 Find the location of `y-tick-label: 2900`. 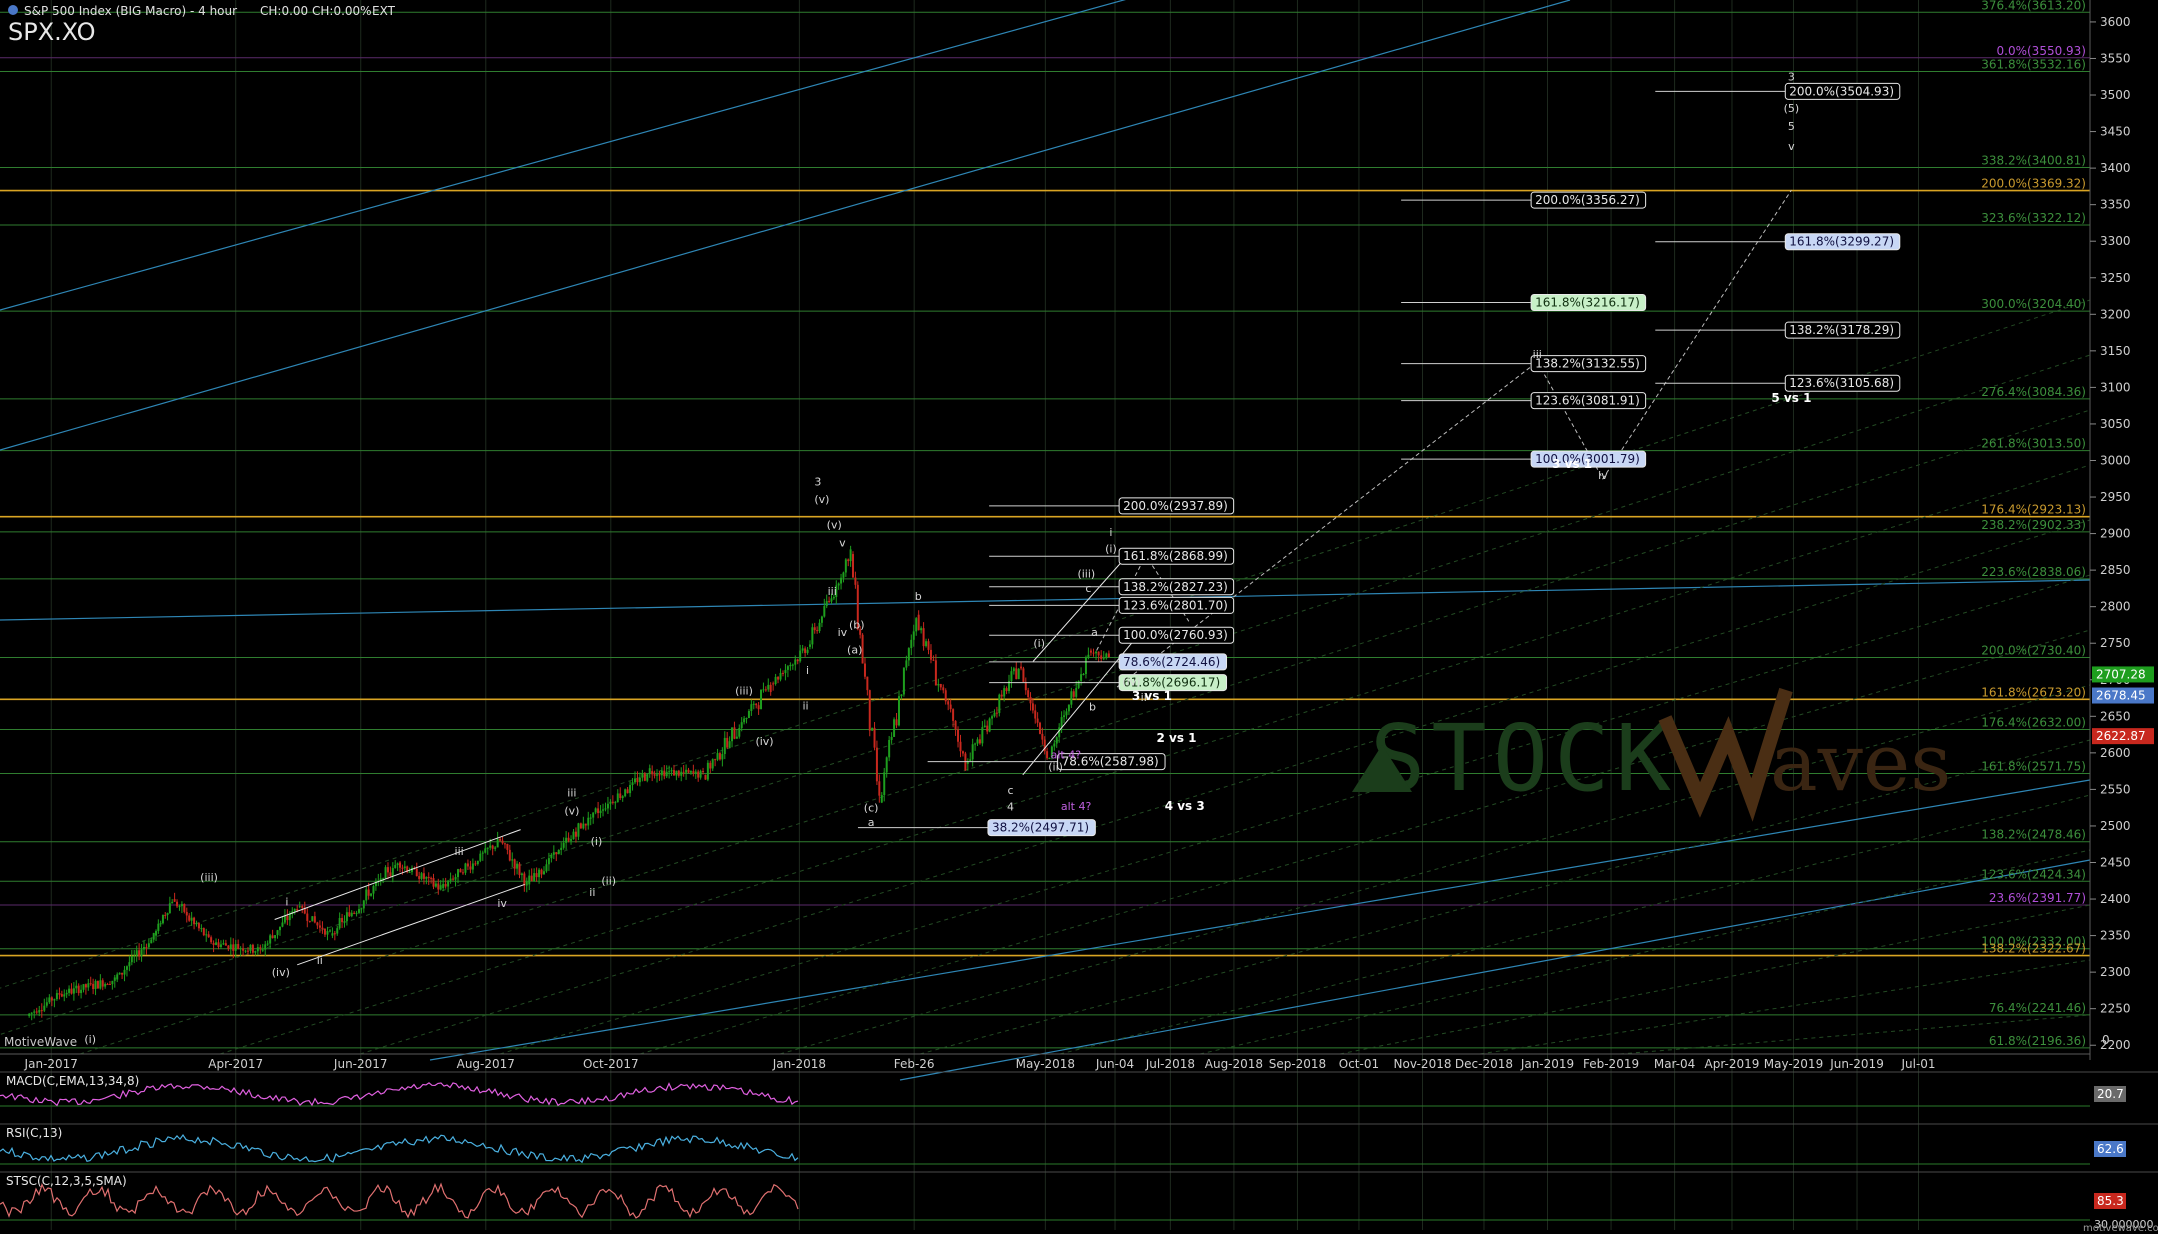

y-tick-label: 2900 is located at coordinates (2115, 534).